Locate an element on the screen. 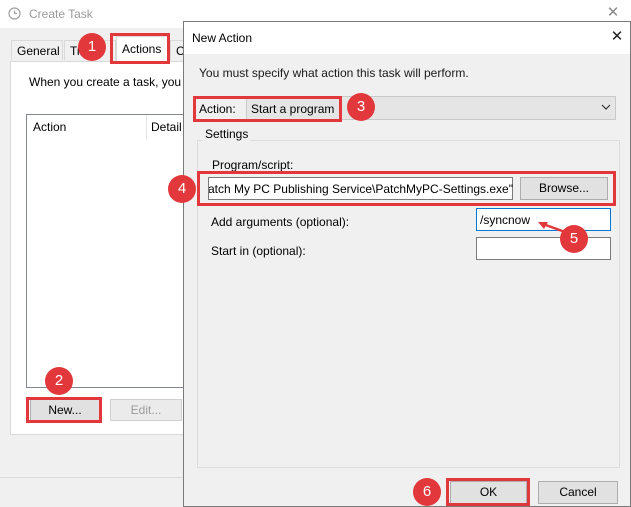 The height and width of the screenshot is (507, 631). settings-group-label: Settings is located at coordinates (227, 134).